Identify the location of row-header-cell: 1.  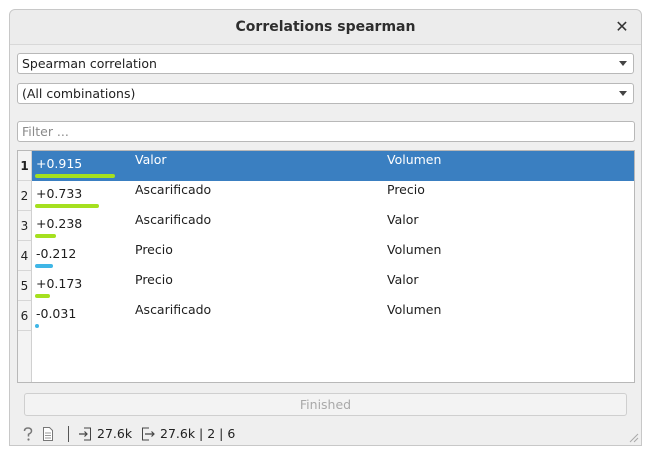
(24, 166).